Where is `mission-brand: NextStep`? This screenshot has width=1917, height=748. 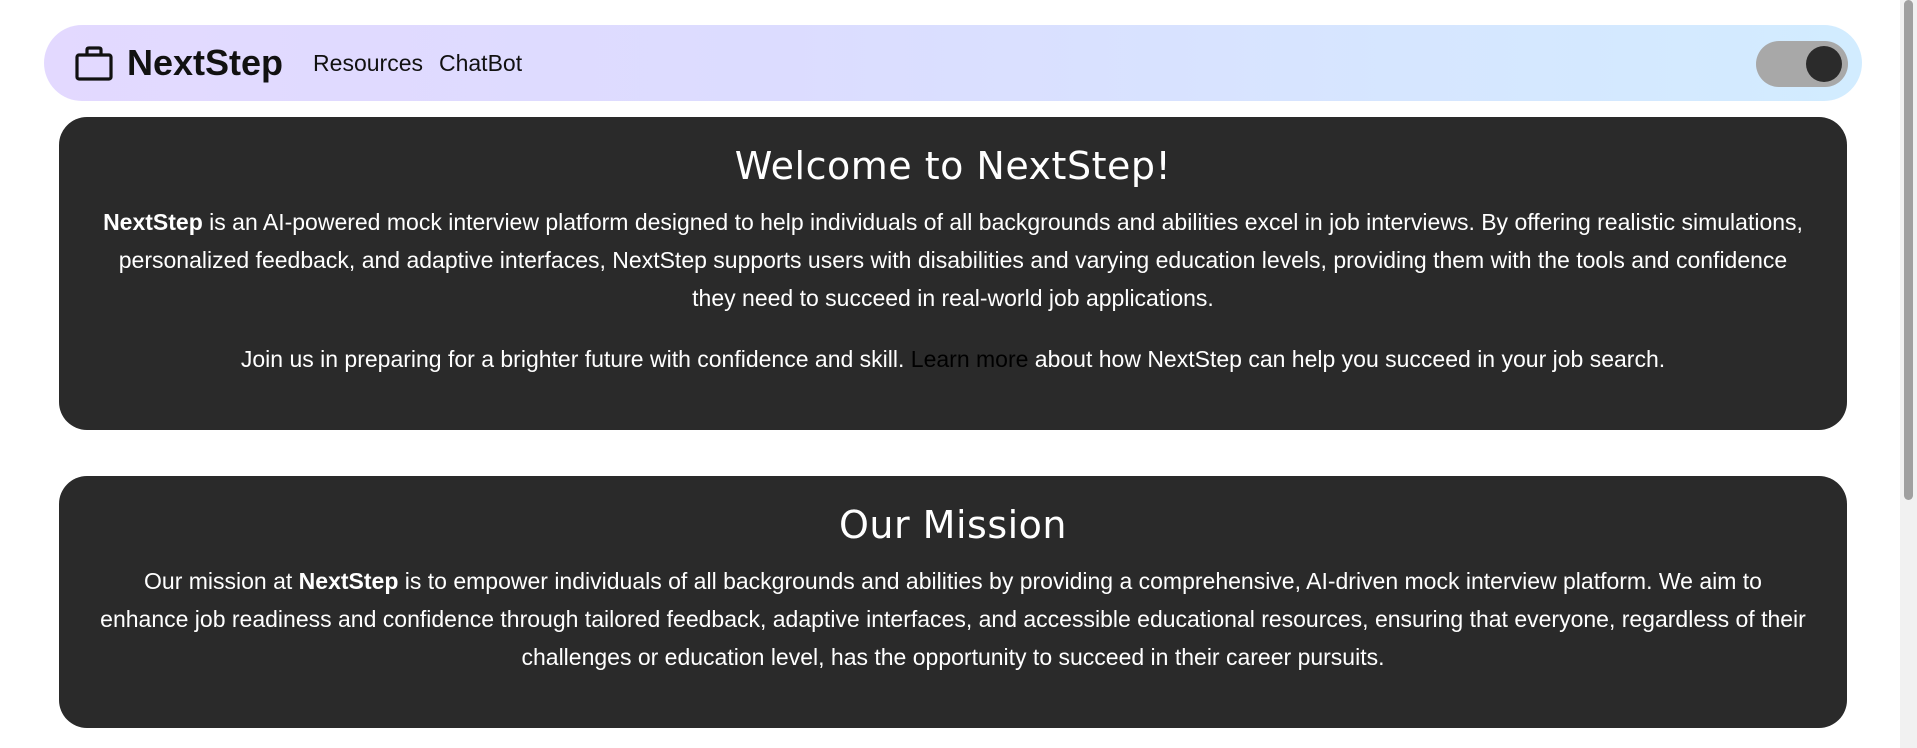 mission-brand: NextStep is located at coordinates (348, 581).